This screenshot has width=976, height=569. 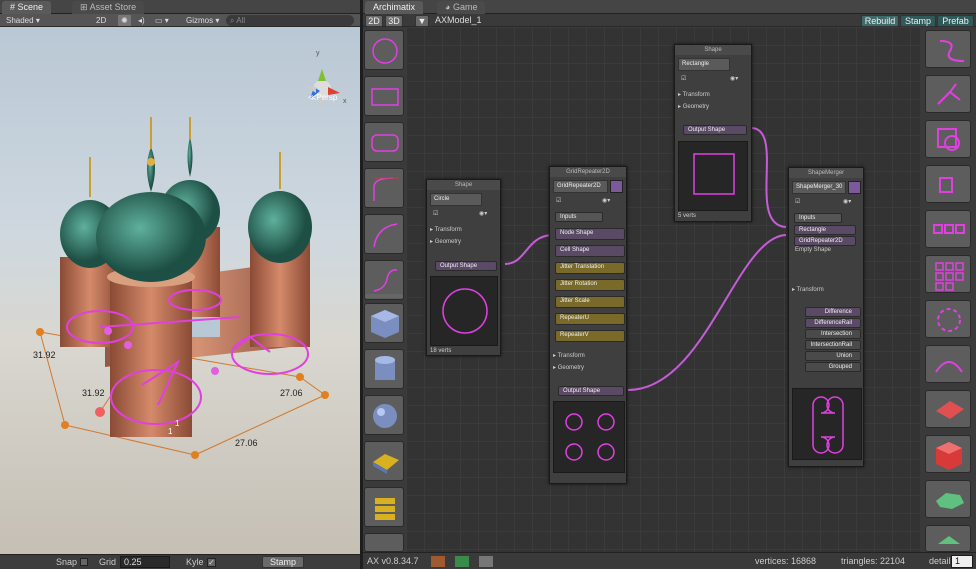 What do you see at coordinates (422, 21) in the screenshot?
I see `model-dropdown-icon: ▼` at bounding box center [422, 21].